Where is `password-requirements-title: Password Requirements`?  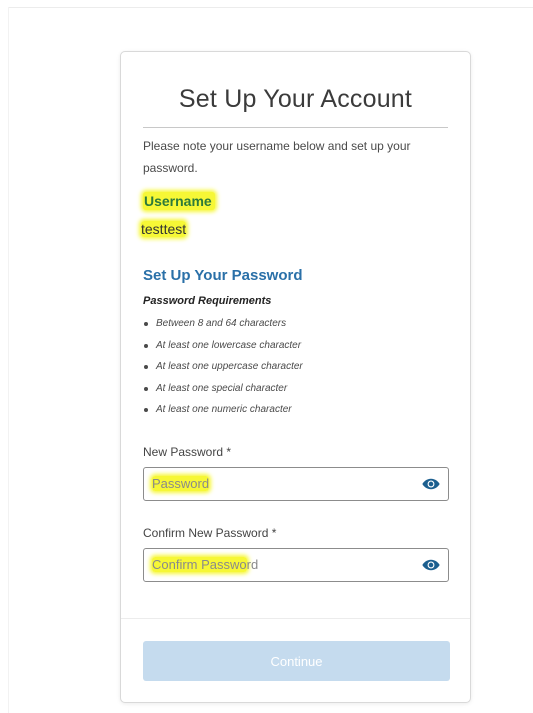
password-requirements-title: Password Requirements is located at coordinates (207, 301).